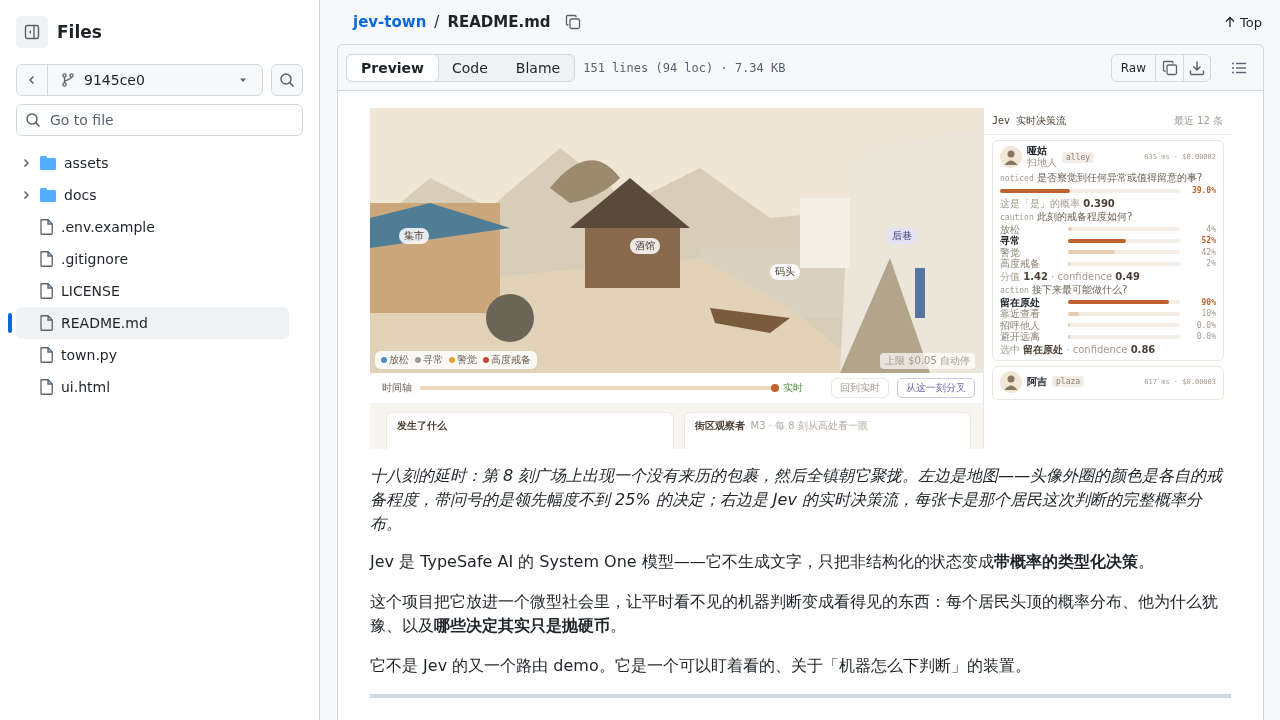 This screenshot has width=1280, height=720. What do you see at coordinates (1244, 22) in the screenshot?
I see `top-link: Top` at bounding box center [1244, 22].